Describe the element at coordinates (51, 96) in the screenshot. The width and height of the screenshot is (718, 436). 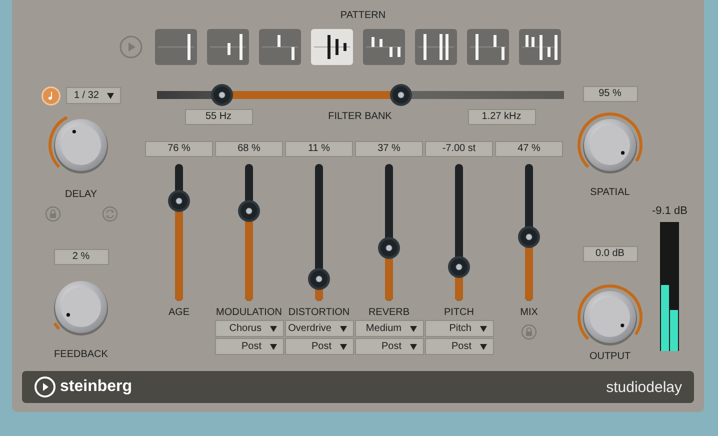
I see `note-icon` at that location.